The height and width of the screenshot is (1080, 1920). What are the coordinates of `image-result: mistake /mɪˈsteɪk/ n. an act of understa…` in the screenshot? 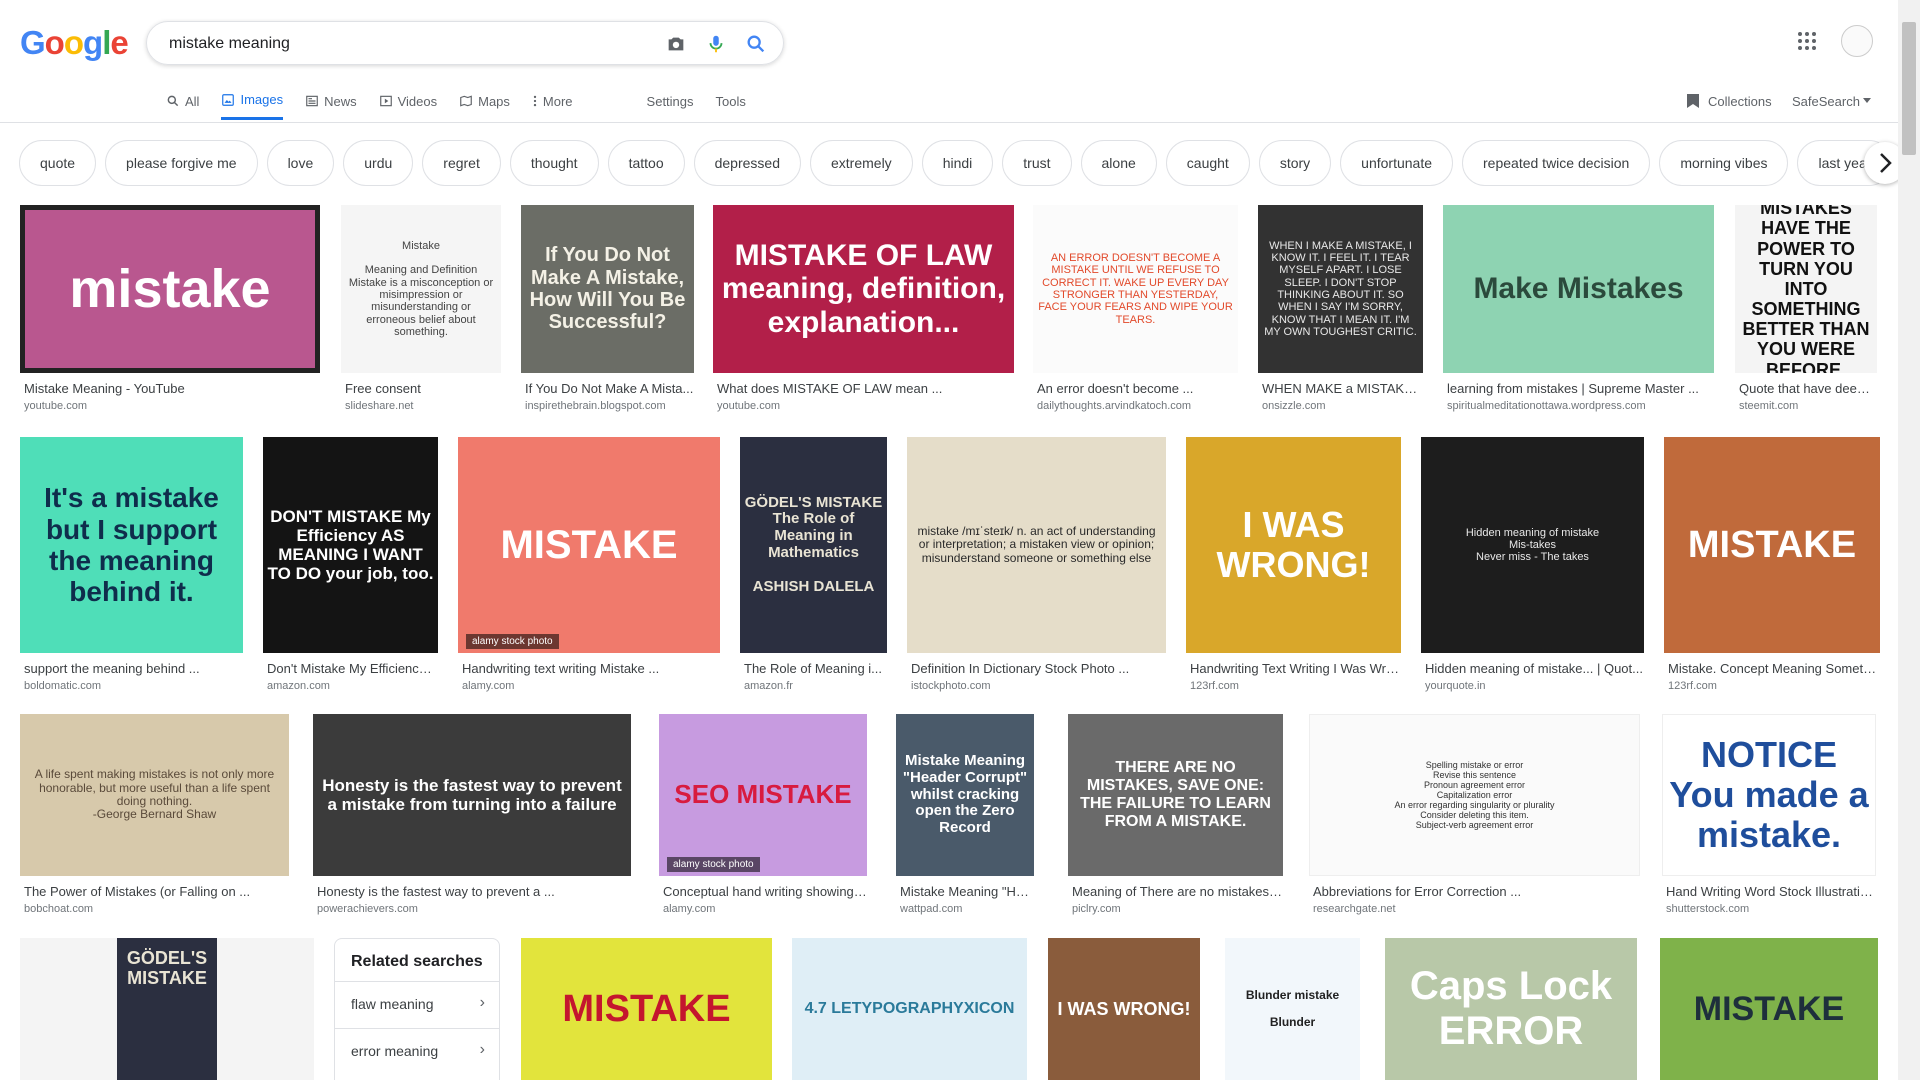 It's located at (1036, 569).